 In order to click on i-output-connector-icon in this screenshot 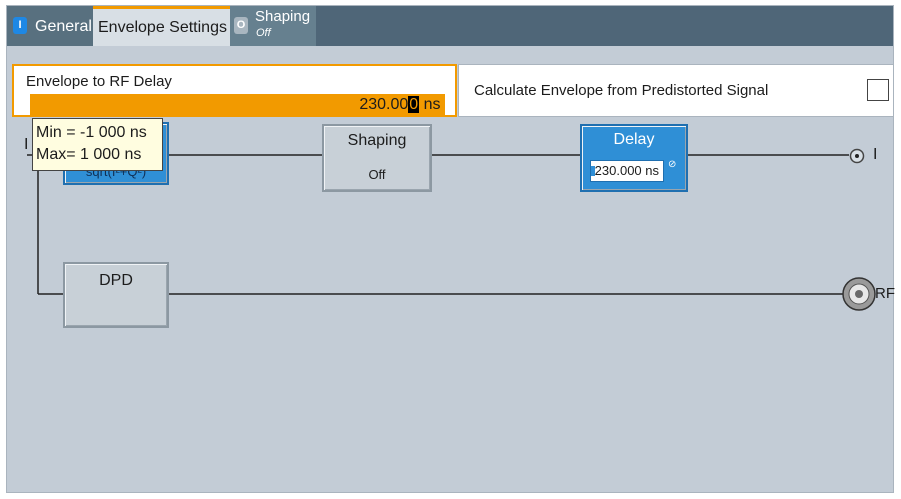, I will do `click(857, 156)`.